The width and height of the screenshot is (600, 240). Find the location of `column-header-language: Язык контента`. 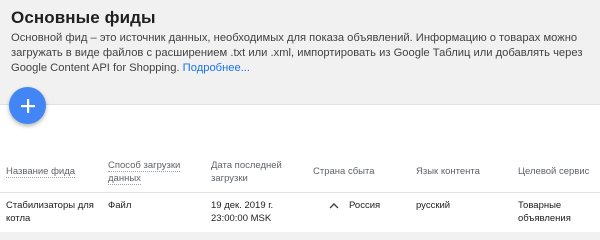

column-header-language: Язык контента is located at coordinates (463, 172).